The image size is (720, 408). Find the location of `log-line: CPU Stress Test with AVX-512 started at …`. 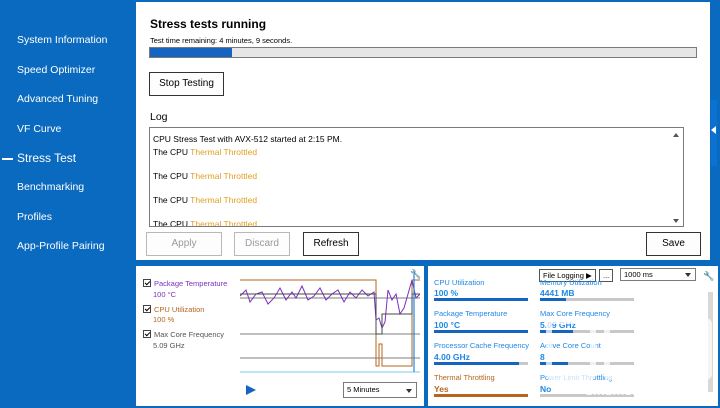

log-line: CPU Stress Test with AVX-512 started at … is located at coordinates (248, 139).